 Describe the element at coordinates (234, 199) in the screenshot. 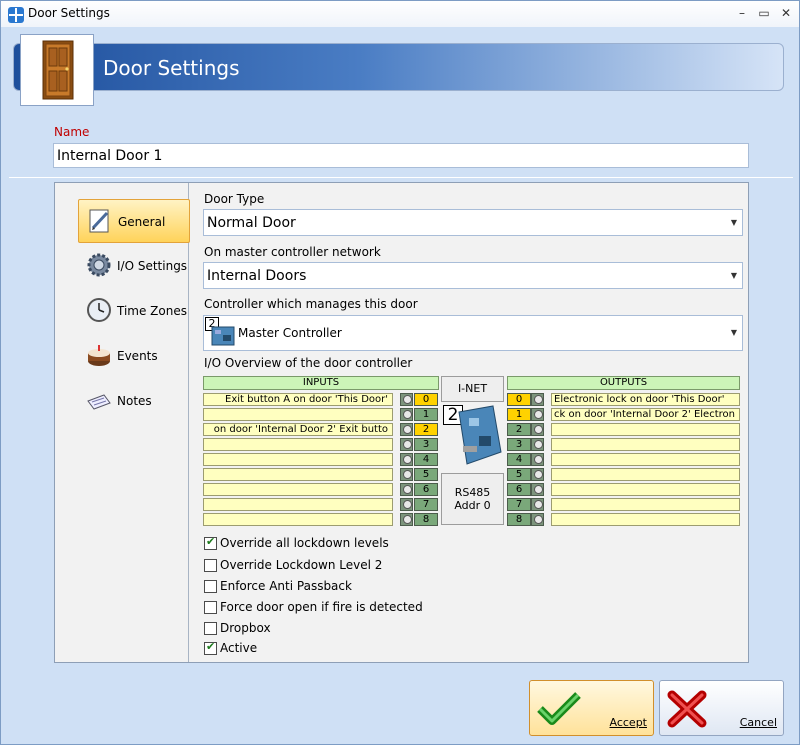

I see `door-type-label: Door Type` at that location.